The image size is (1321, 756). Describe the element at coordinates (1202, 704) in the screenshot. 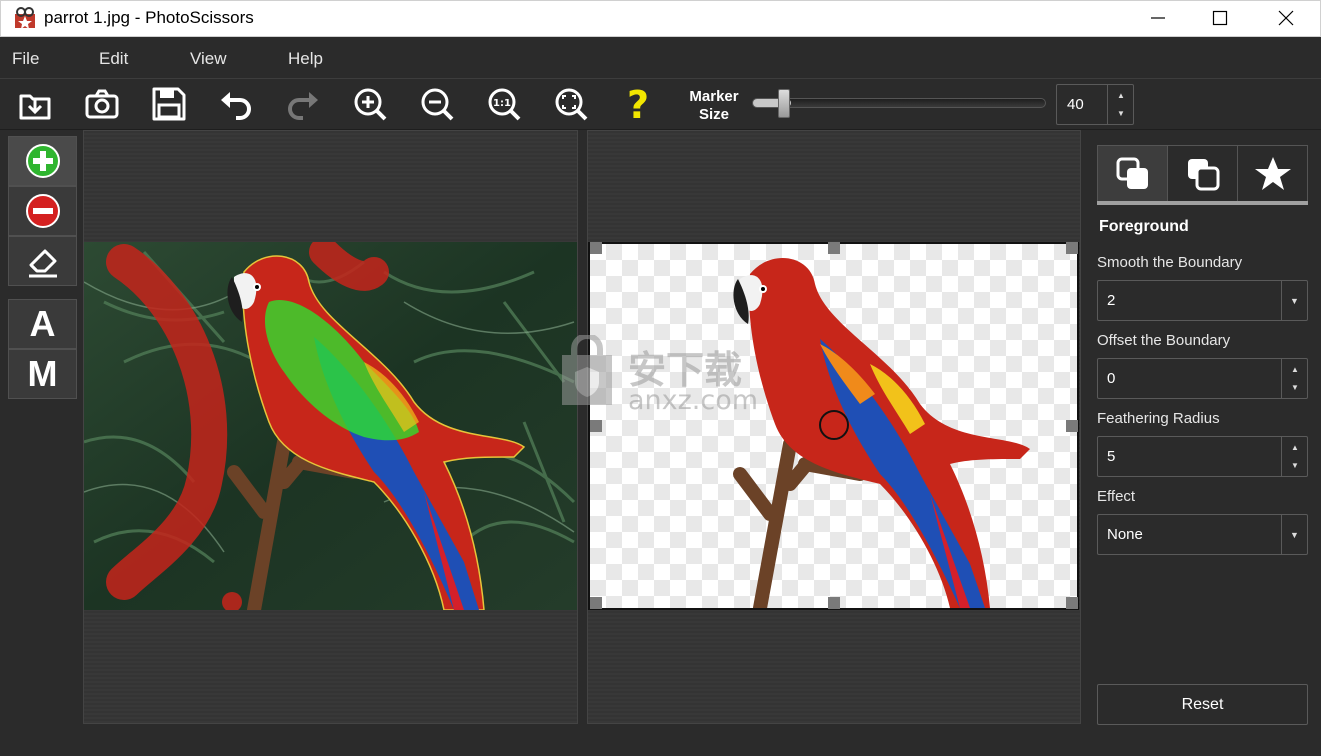

I see `reset-button: Reset` at that location.